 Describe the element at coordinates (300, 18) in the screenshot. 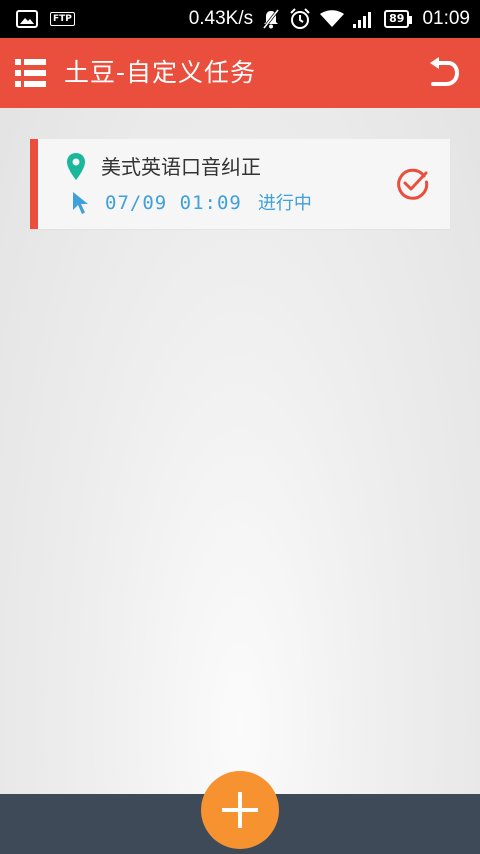

I see `alarm-icon` at that location.